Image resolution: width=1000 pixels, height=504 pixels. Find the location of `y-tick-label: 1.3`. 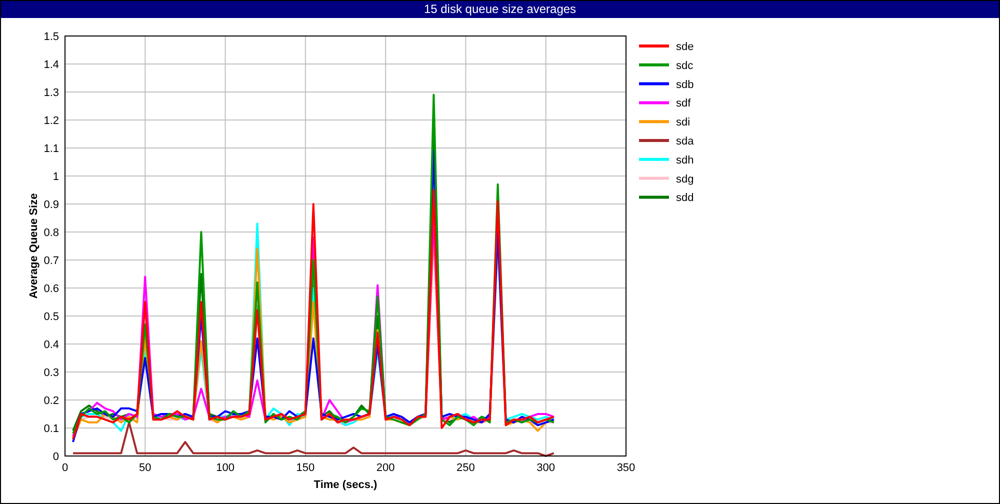

y-tick-label: 1.3 is located at coordinates (51, 93).